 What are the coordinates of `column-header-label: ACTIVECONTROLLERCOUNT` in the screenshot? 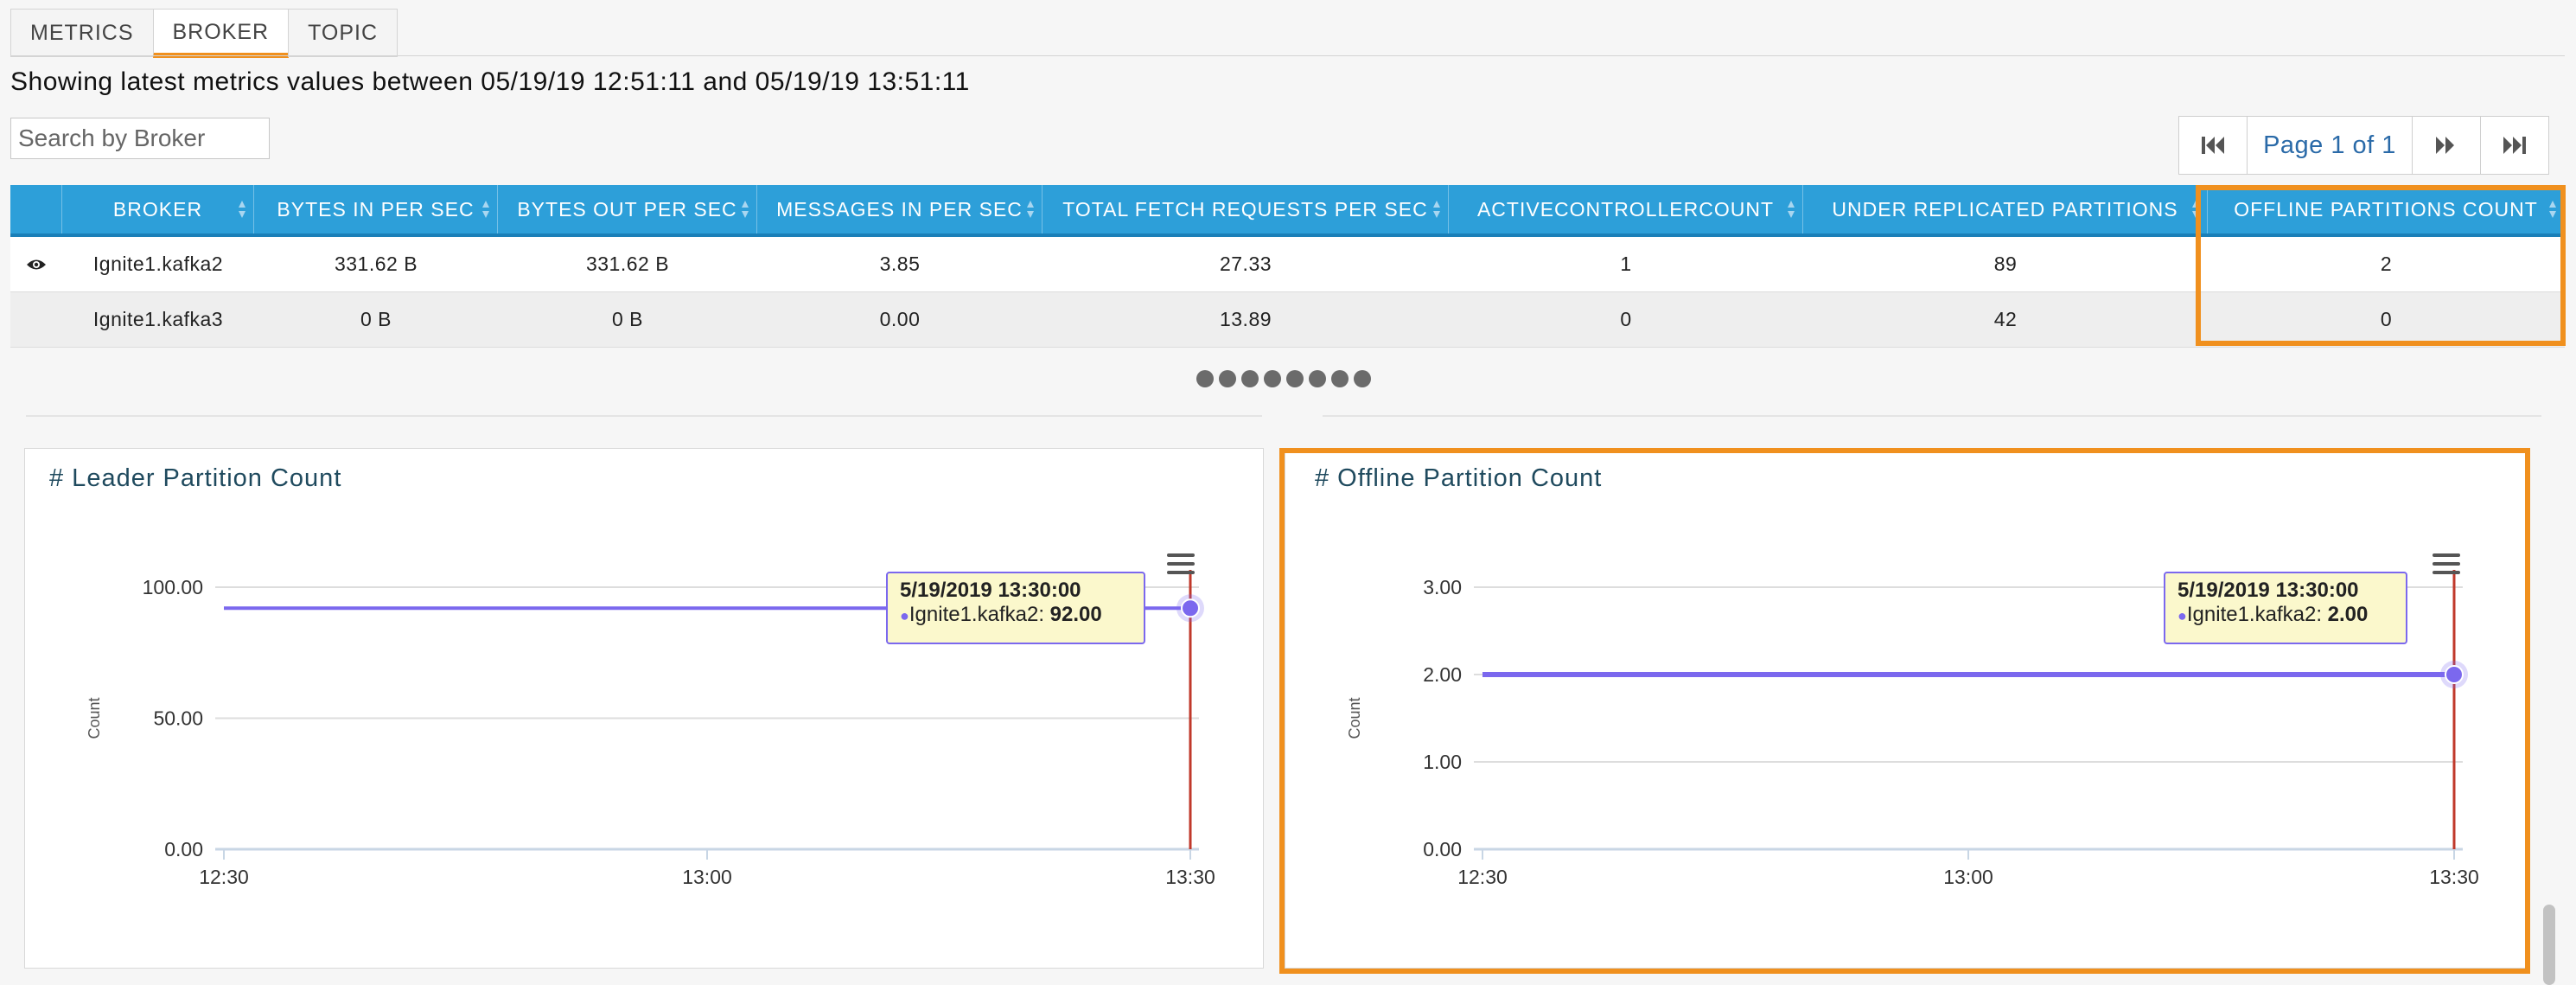 It's located at (1625, 209).